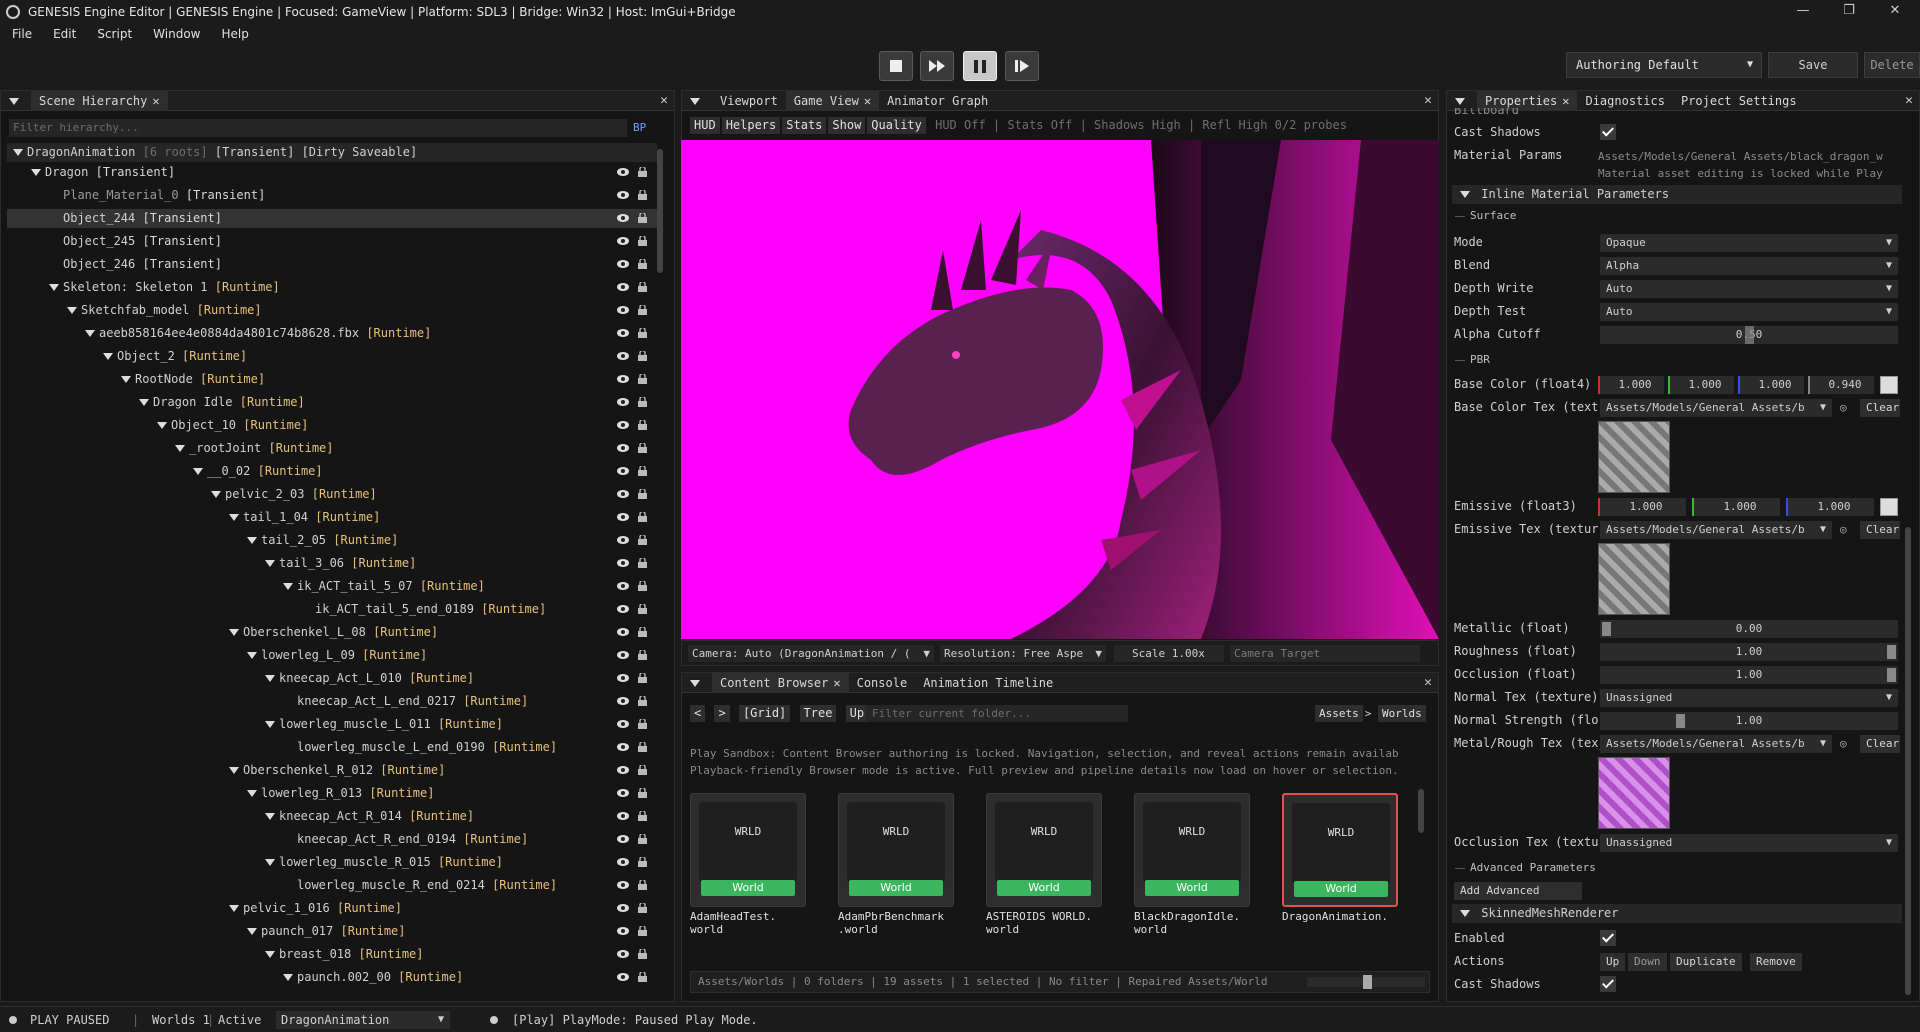 Image resolution: width=1920 pixels, height=1032 pixels. What do you see at coordinates (332, 724) in the screenshot?
I see `hierarchy-row: lowerleg_muscle_L_011 [Runtime]` at bounding box center [332, 724].